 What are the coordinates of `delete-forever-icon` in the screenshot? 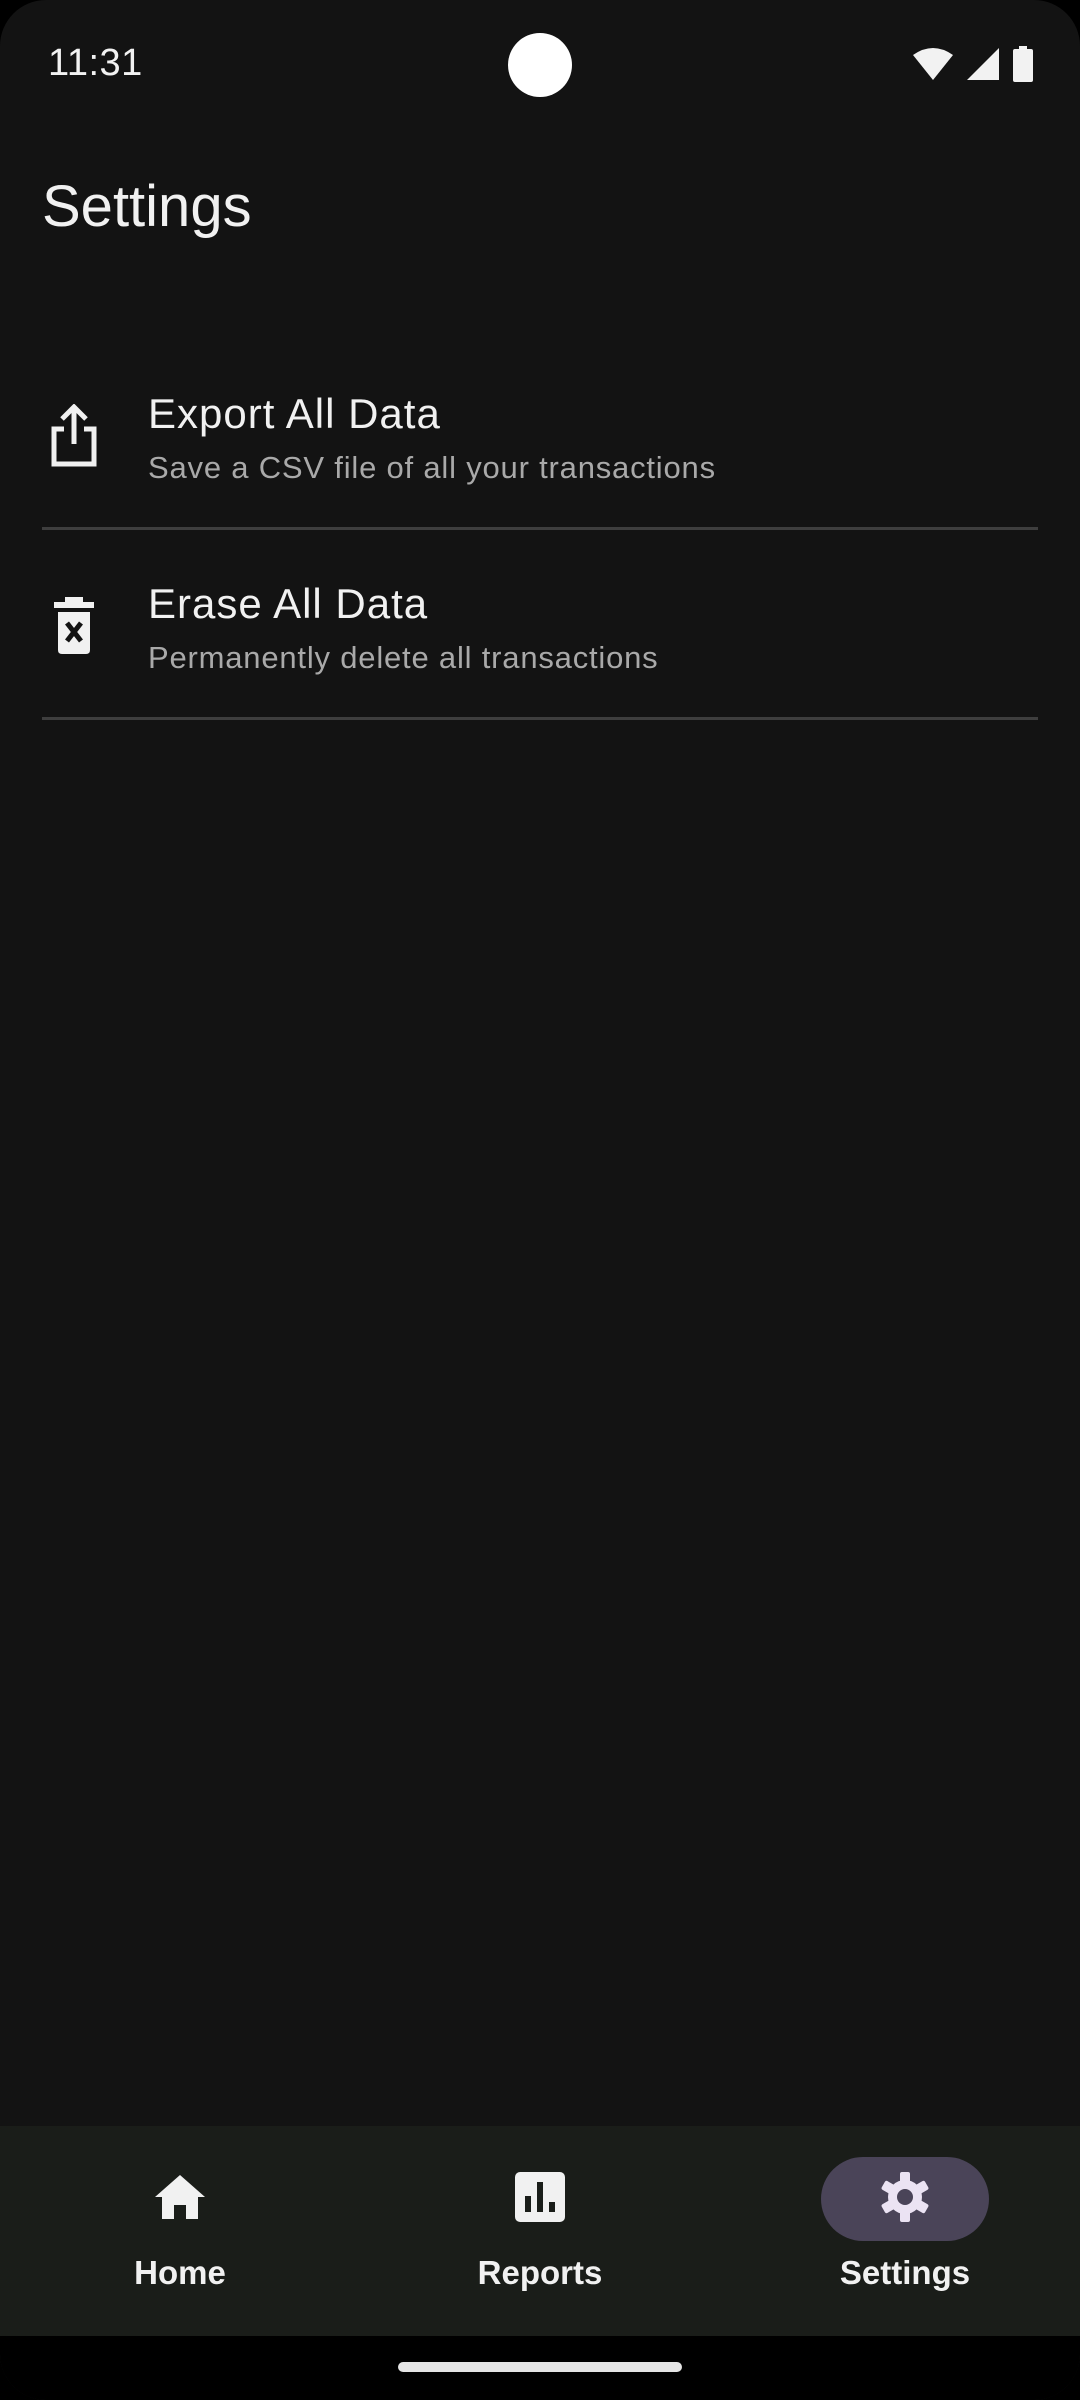 It's located at (74, 626).